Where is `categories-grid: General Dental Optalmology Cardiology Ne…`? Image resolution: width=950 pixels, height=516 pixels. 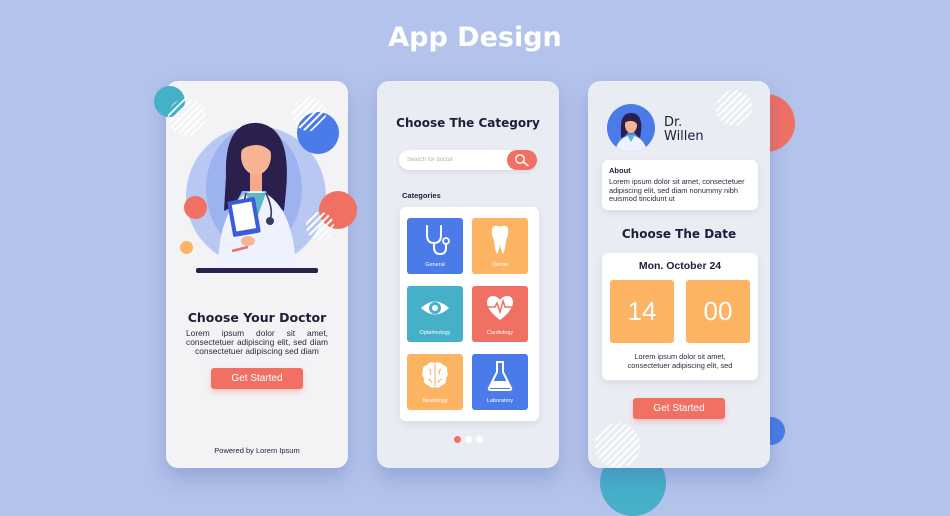
categories-grid: General Dental Optalmology Cardiology Ne… is located at coordinates (469, 314).